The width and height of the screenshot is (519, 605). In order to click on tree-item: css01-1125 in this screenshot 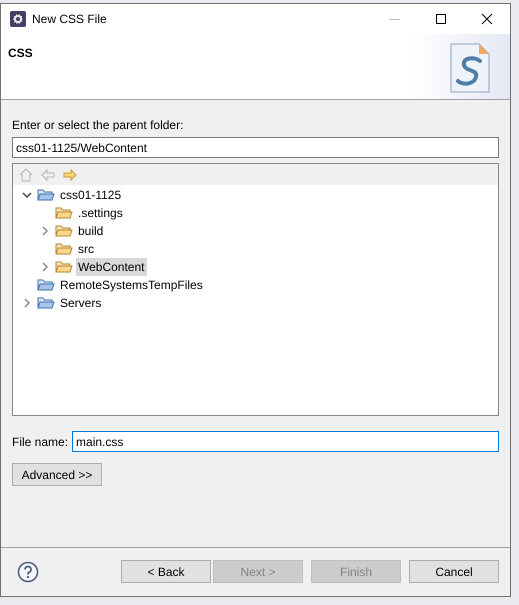, I will do `click(91, 195)`.